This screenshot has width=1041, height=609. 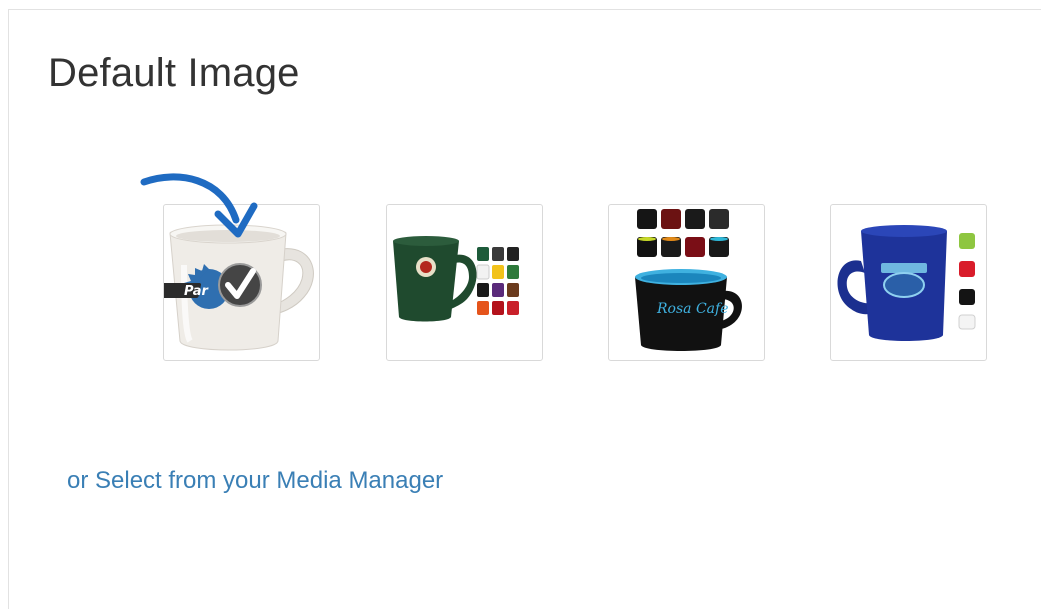 I want to click on svg-text: Rosa Cafe, so click(x=692, y=309).